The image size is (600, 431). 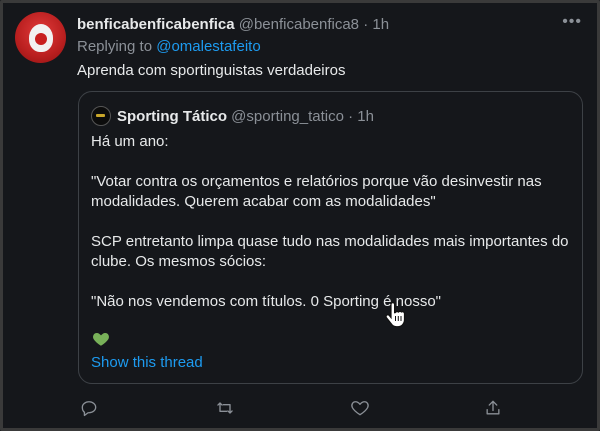 What do you see at coordinates (101, 339) in the screenshot?
I see `green-heart-icon` at bounding box center [101, 339].